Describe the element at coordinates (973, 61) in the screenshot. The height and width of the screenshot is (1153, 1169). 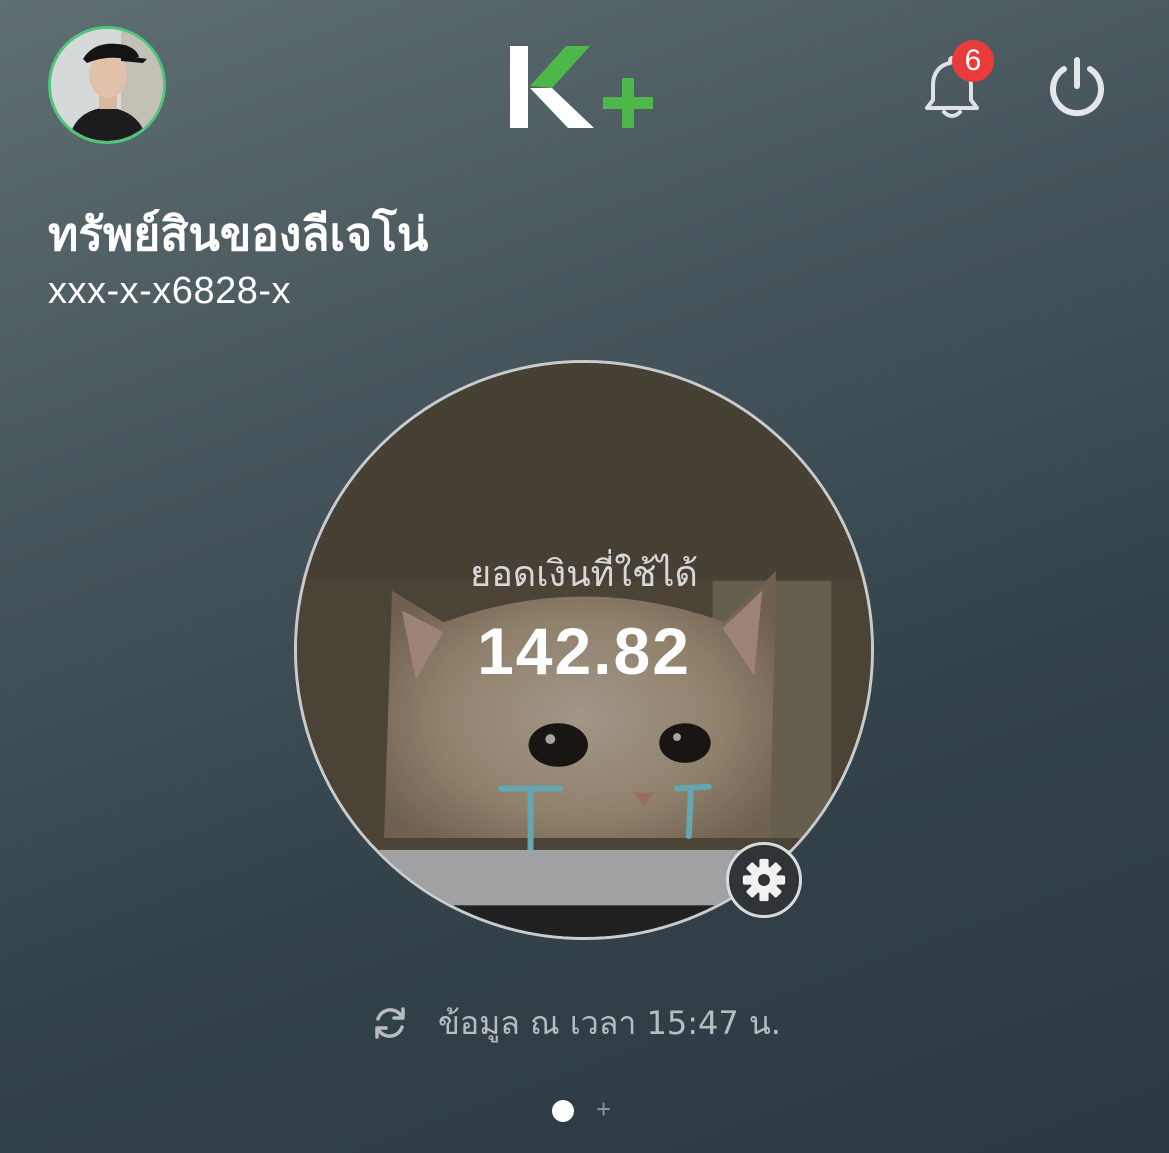
I see `notification-badge: 6` at that location.